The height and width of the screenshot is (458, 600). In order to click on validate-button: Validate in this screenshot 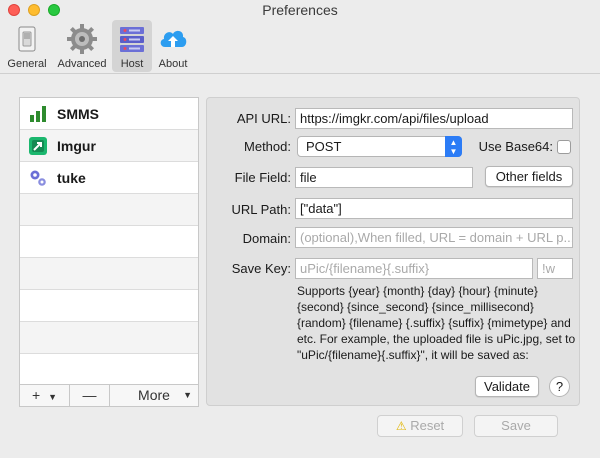, I will do `click(507, 386)`.